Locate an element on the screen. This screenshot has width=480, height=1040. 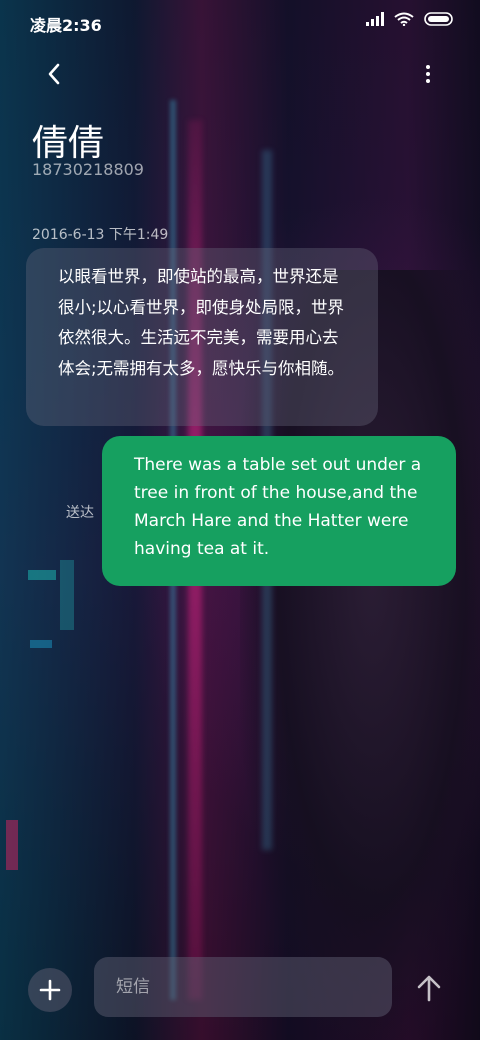
back-button is located at coordinates (54, 74).